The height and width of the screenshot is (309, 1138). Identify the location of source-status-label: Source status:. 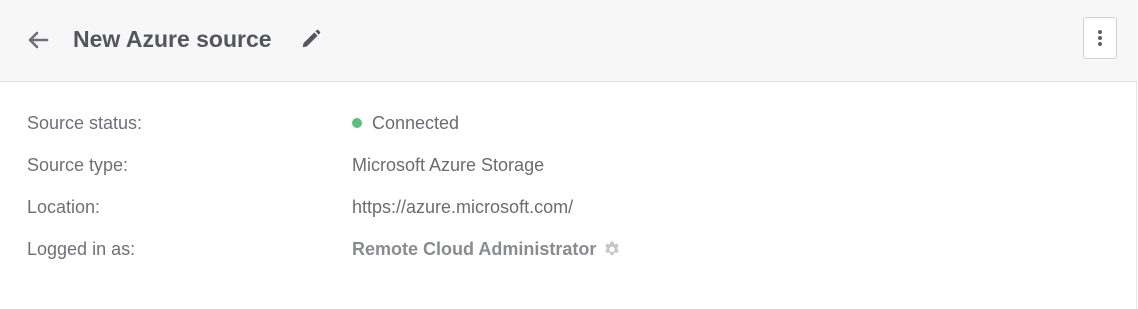
(85, 123).